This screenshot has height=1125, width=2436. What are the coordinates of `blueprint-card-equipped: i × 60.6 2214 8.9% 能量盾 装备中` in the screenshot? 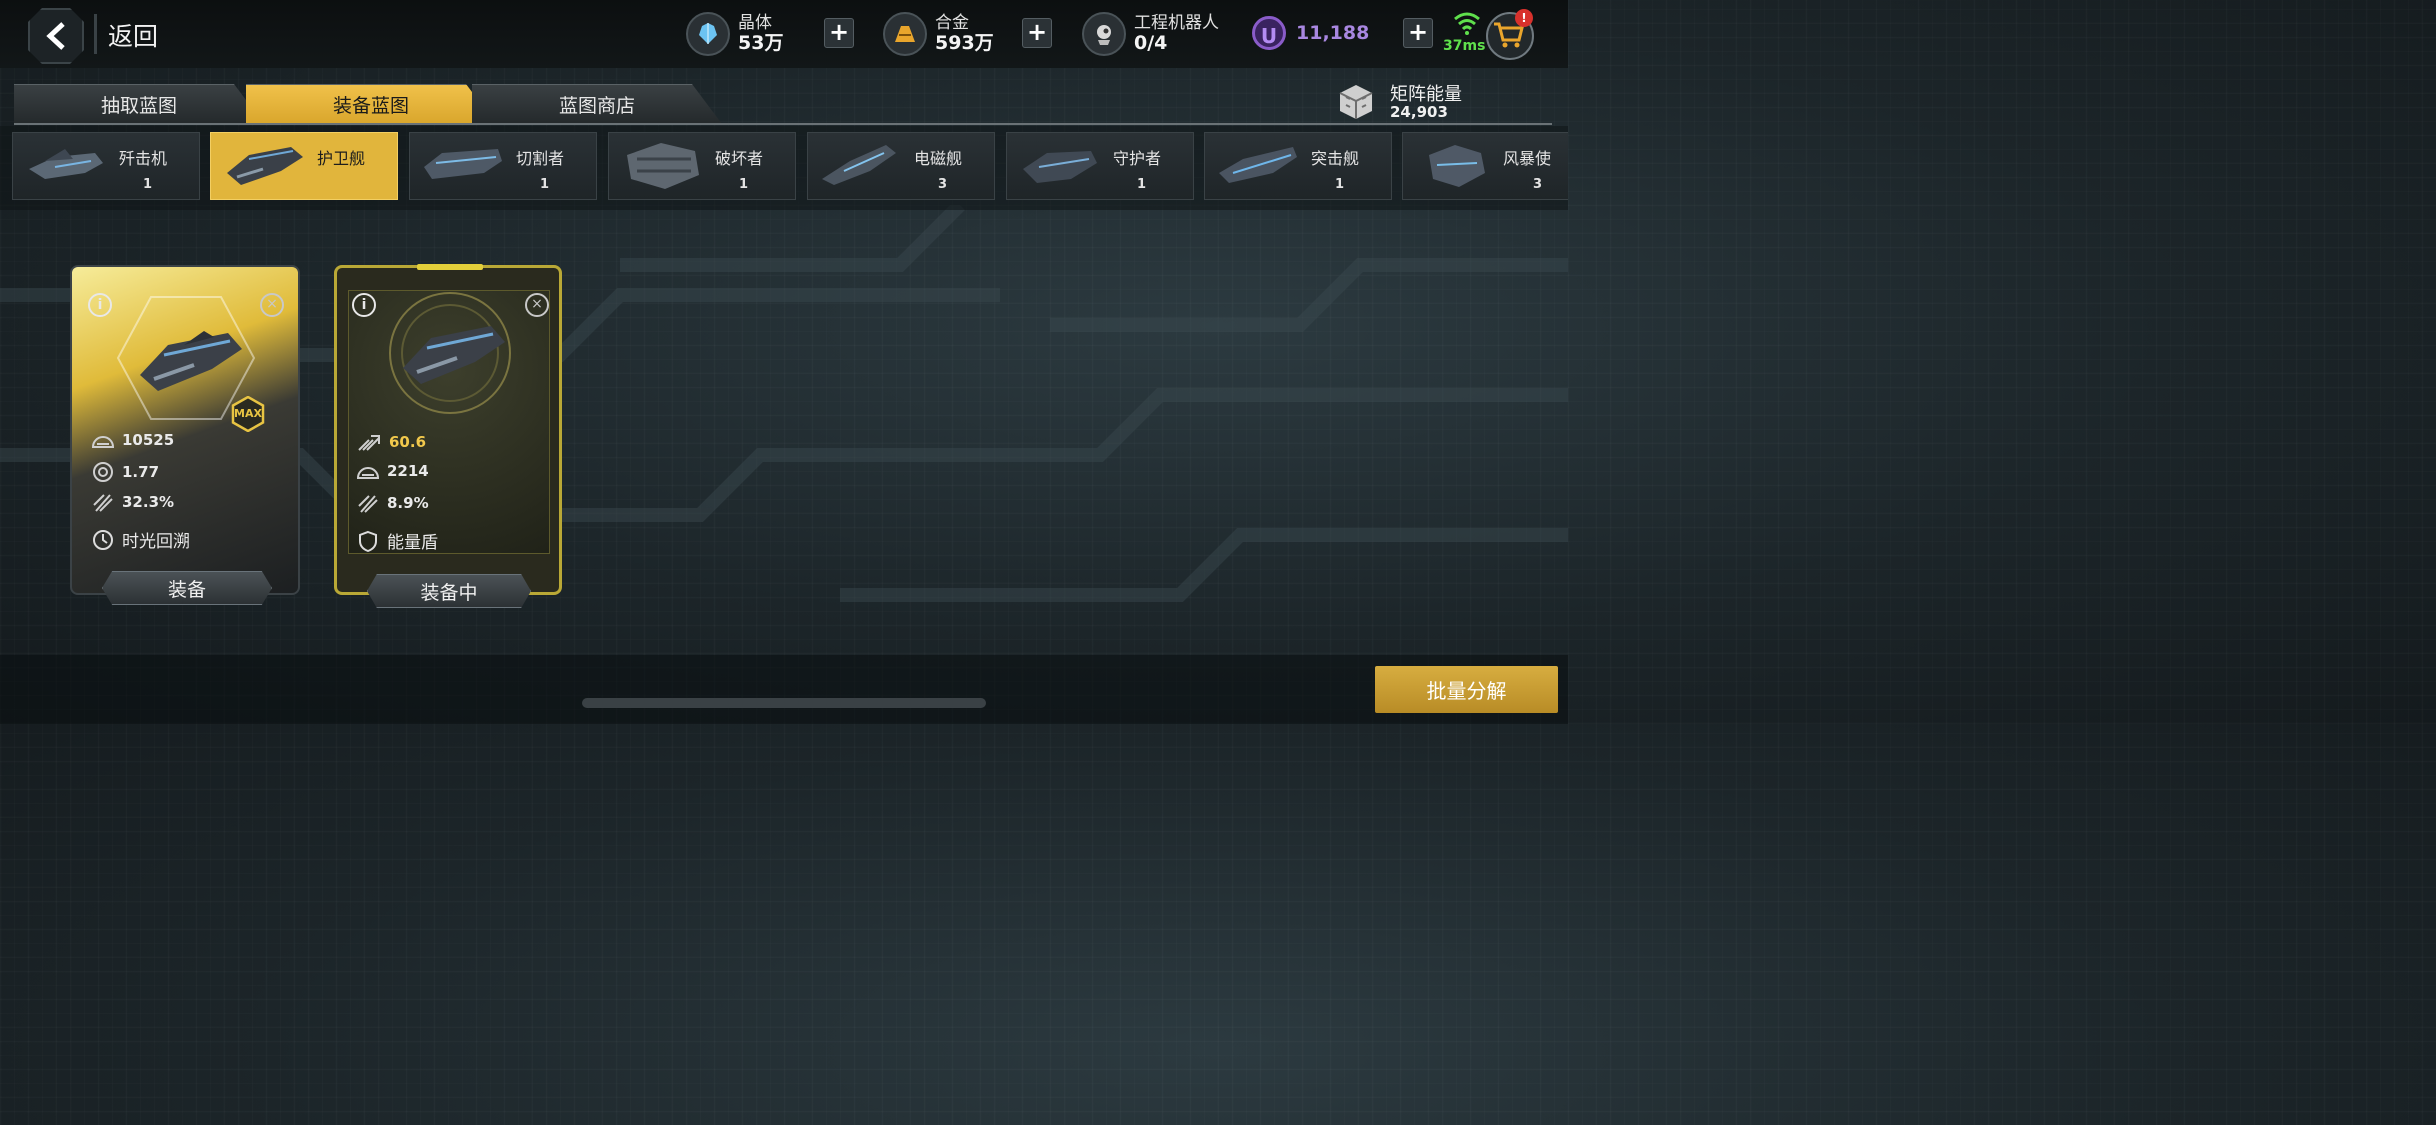 It's located at (448, 436).